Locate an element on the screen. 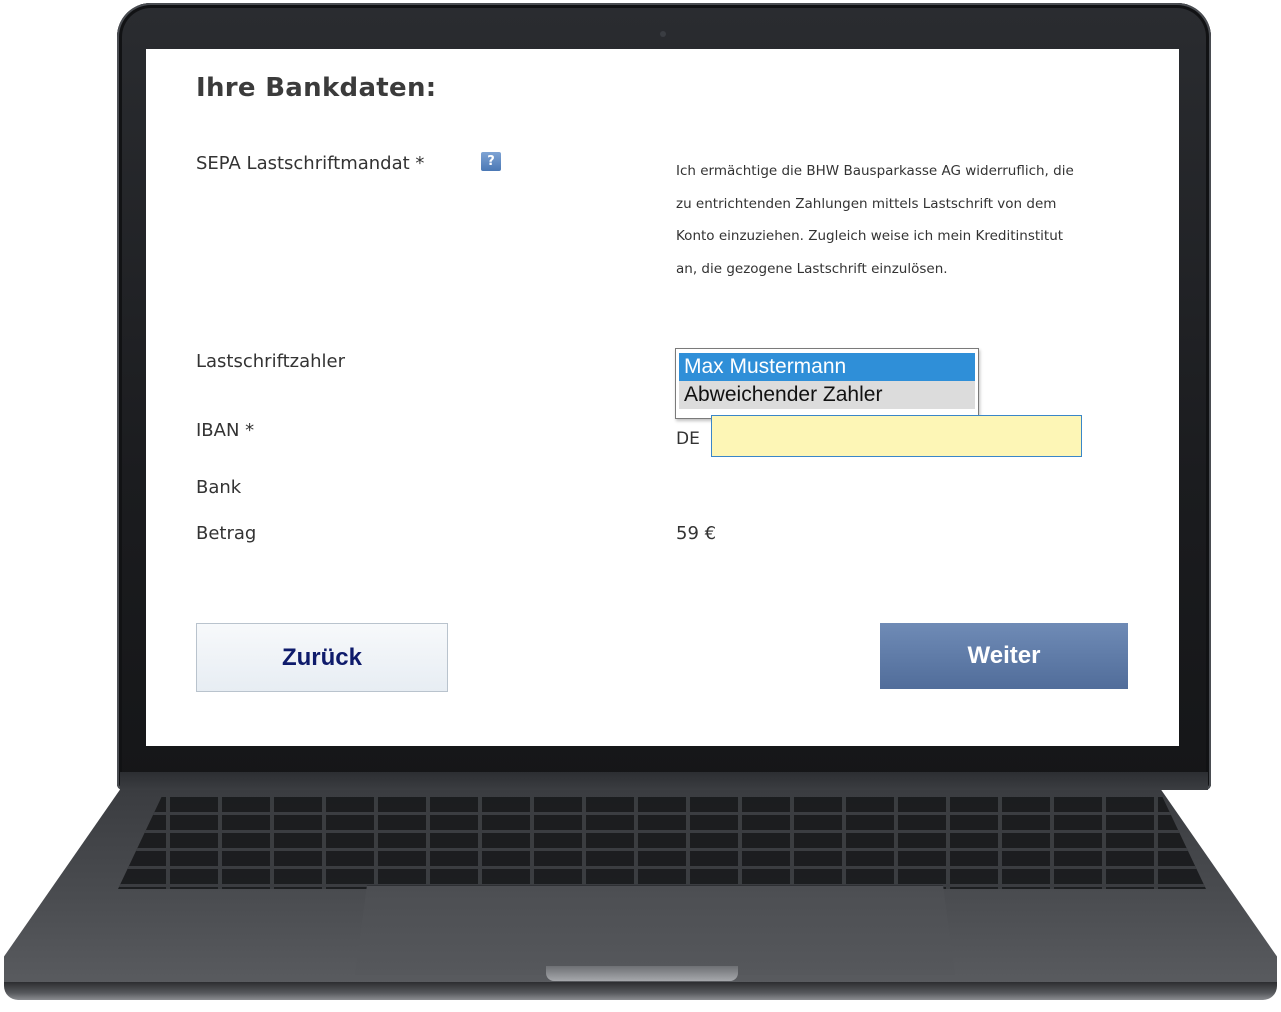 This screenshot has height=1012, width=1281. iban-input is located at coordinates (896, 436).